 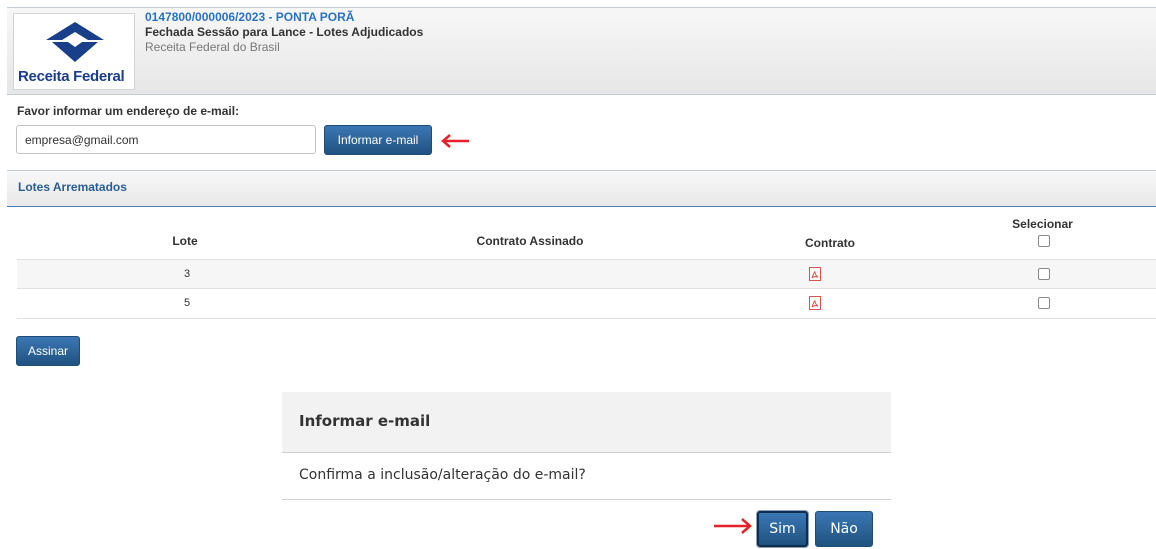 What do you see at coordinates (185, 241) in the screenshot?
I see `column-header-lote: Lote` at bounding box center [185, 241].